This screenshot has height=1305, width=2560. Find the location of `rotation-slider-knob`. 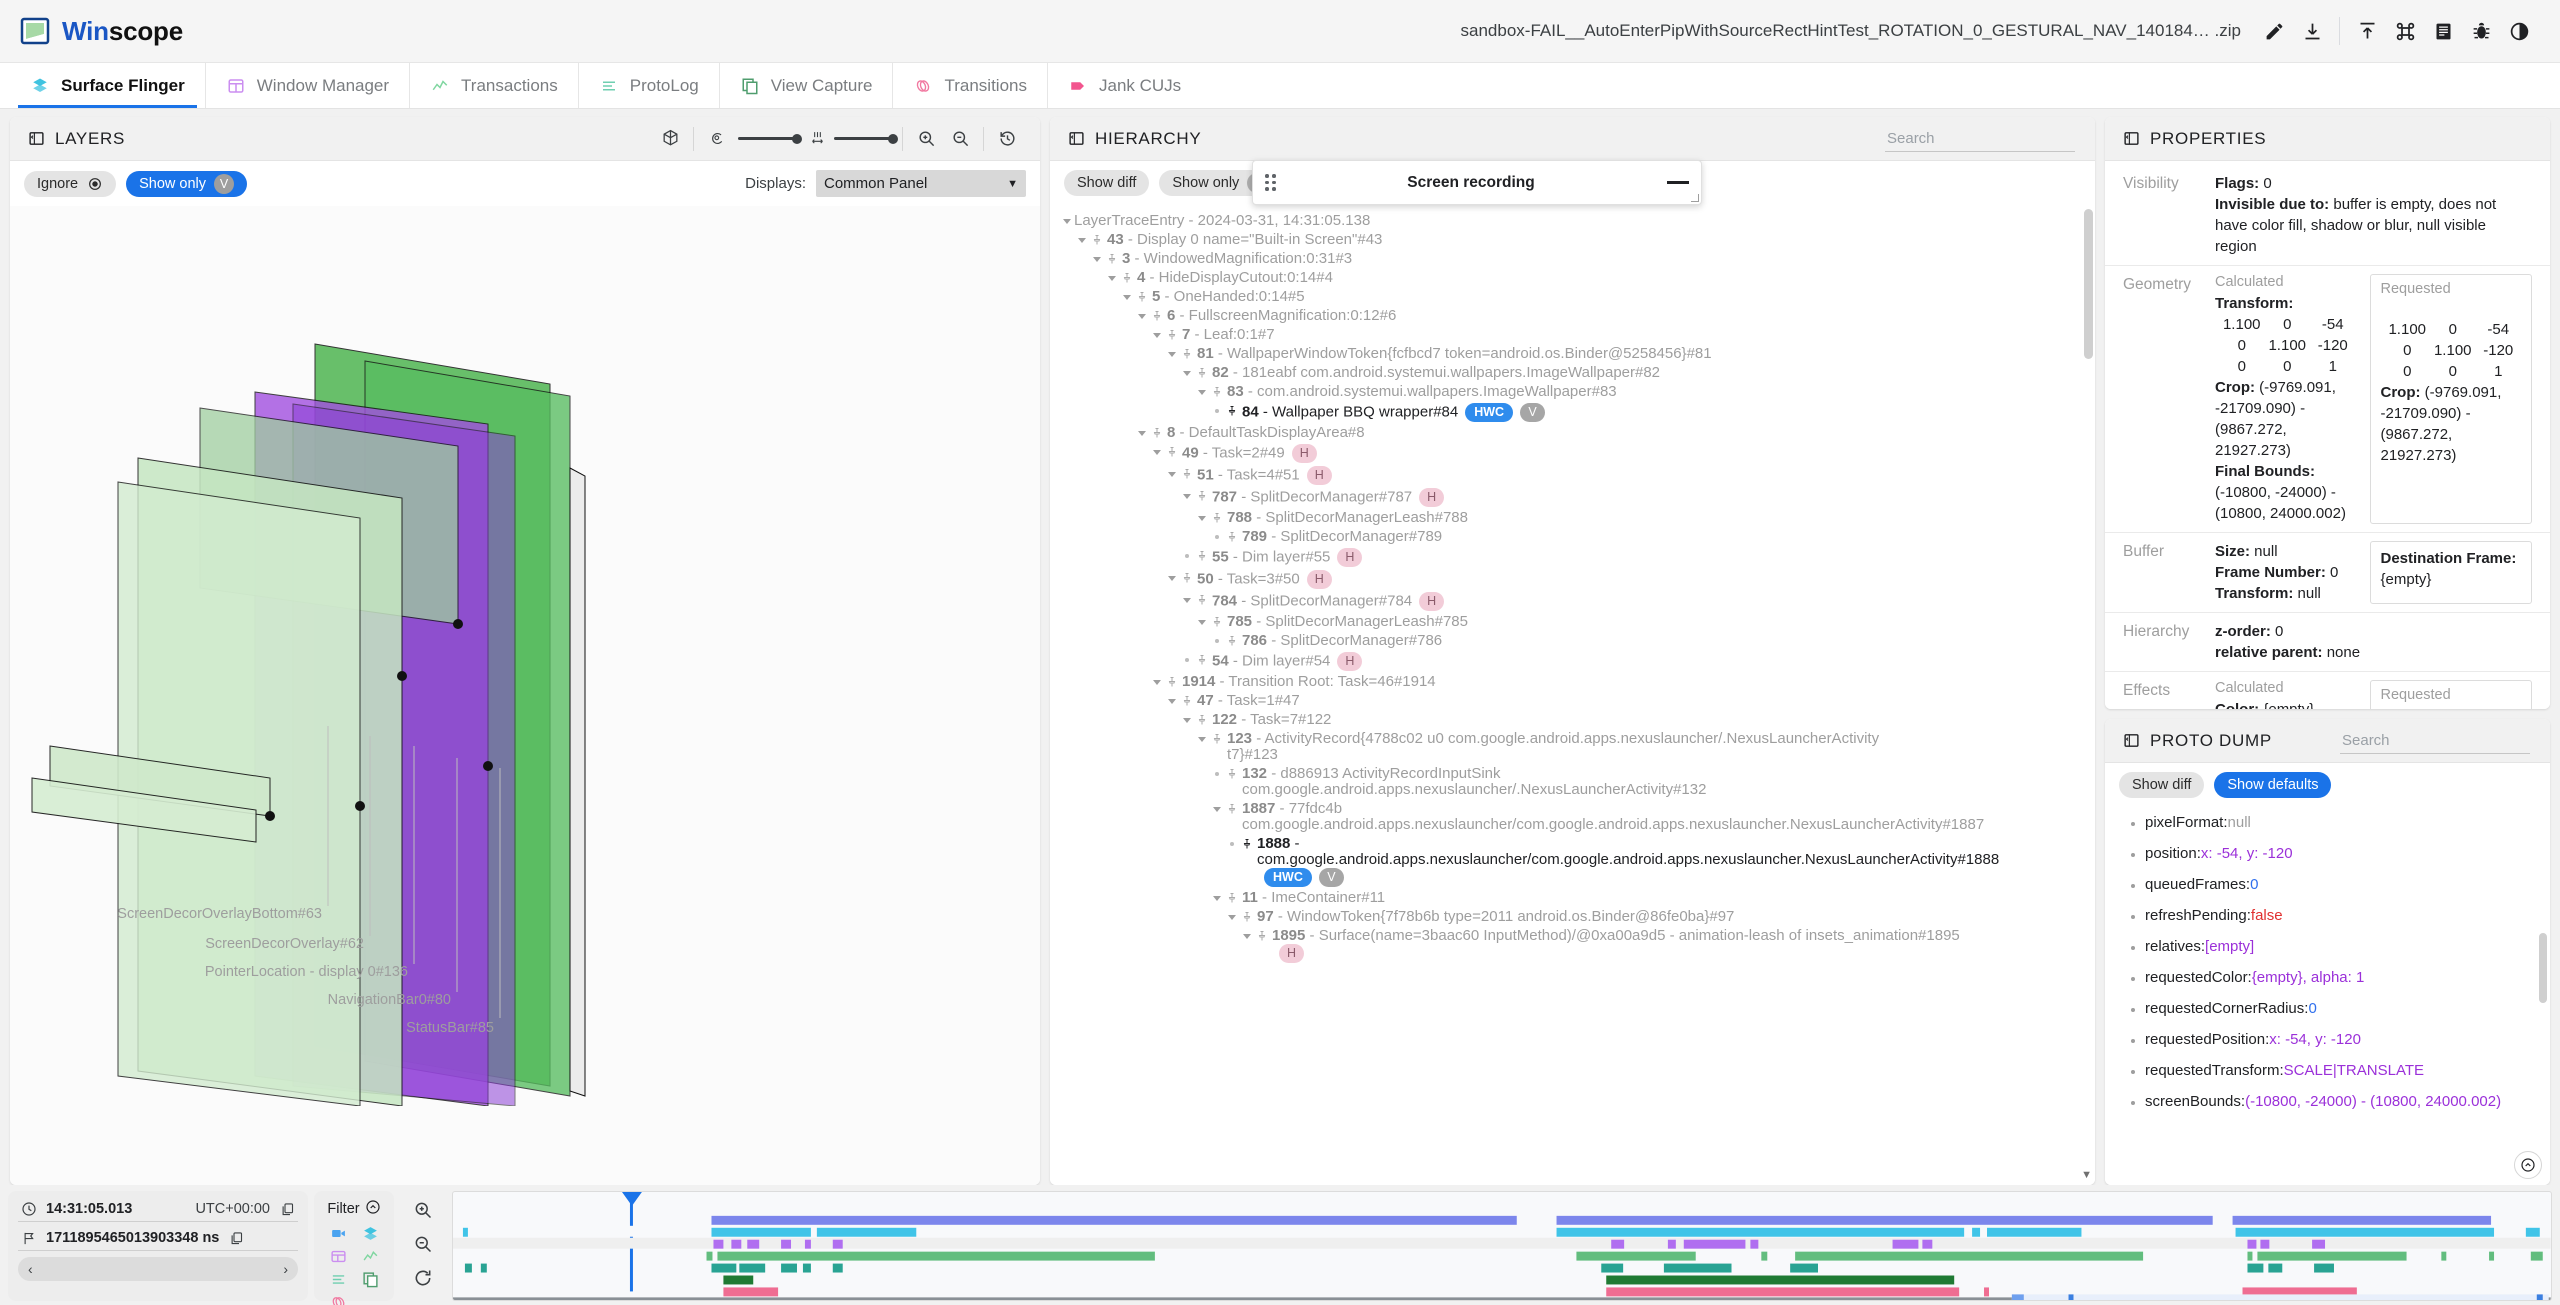

rotation-slider-knob is located at coordinates (797, 138).